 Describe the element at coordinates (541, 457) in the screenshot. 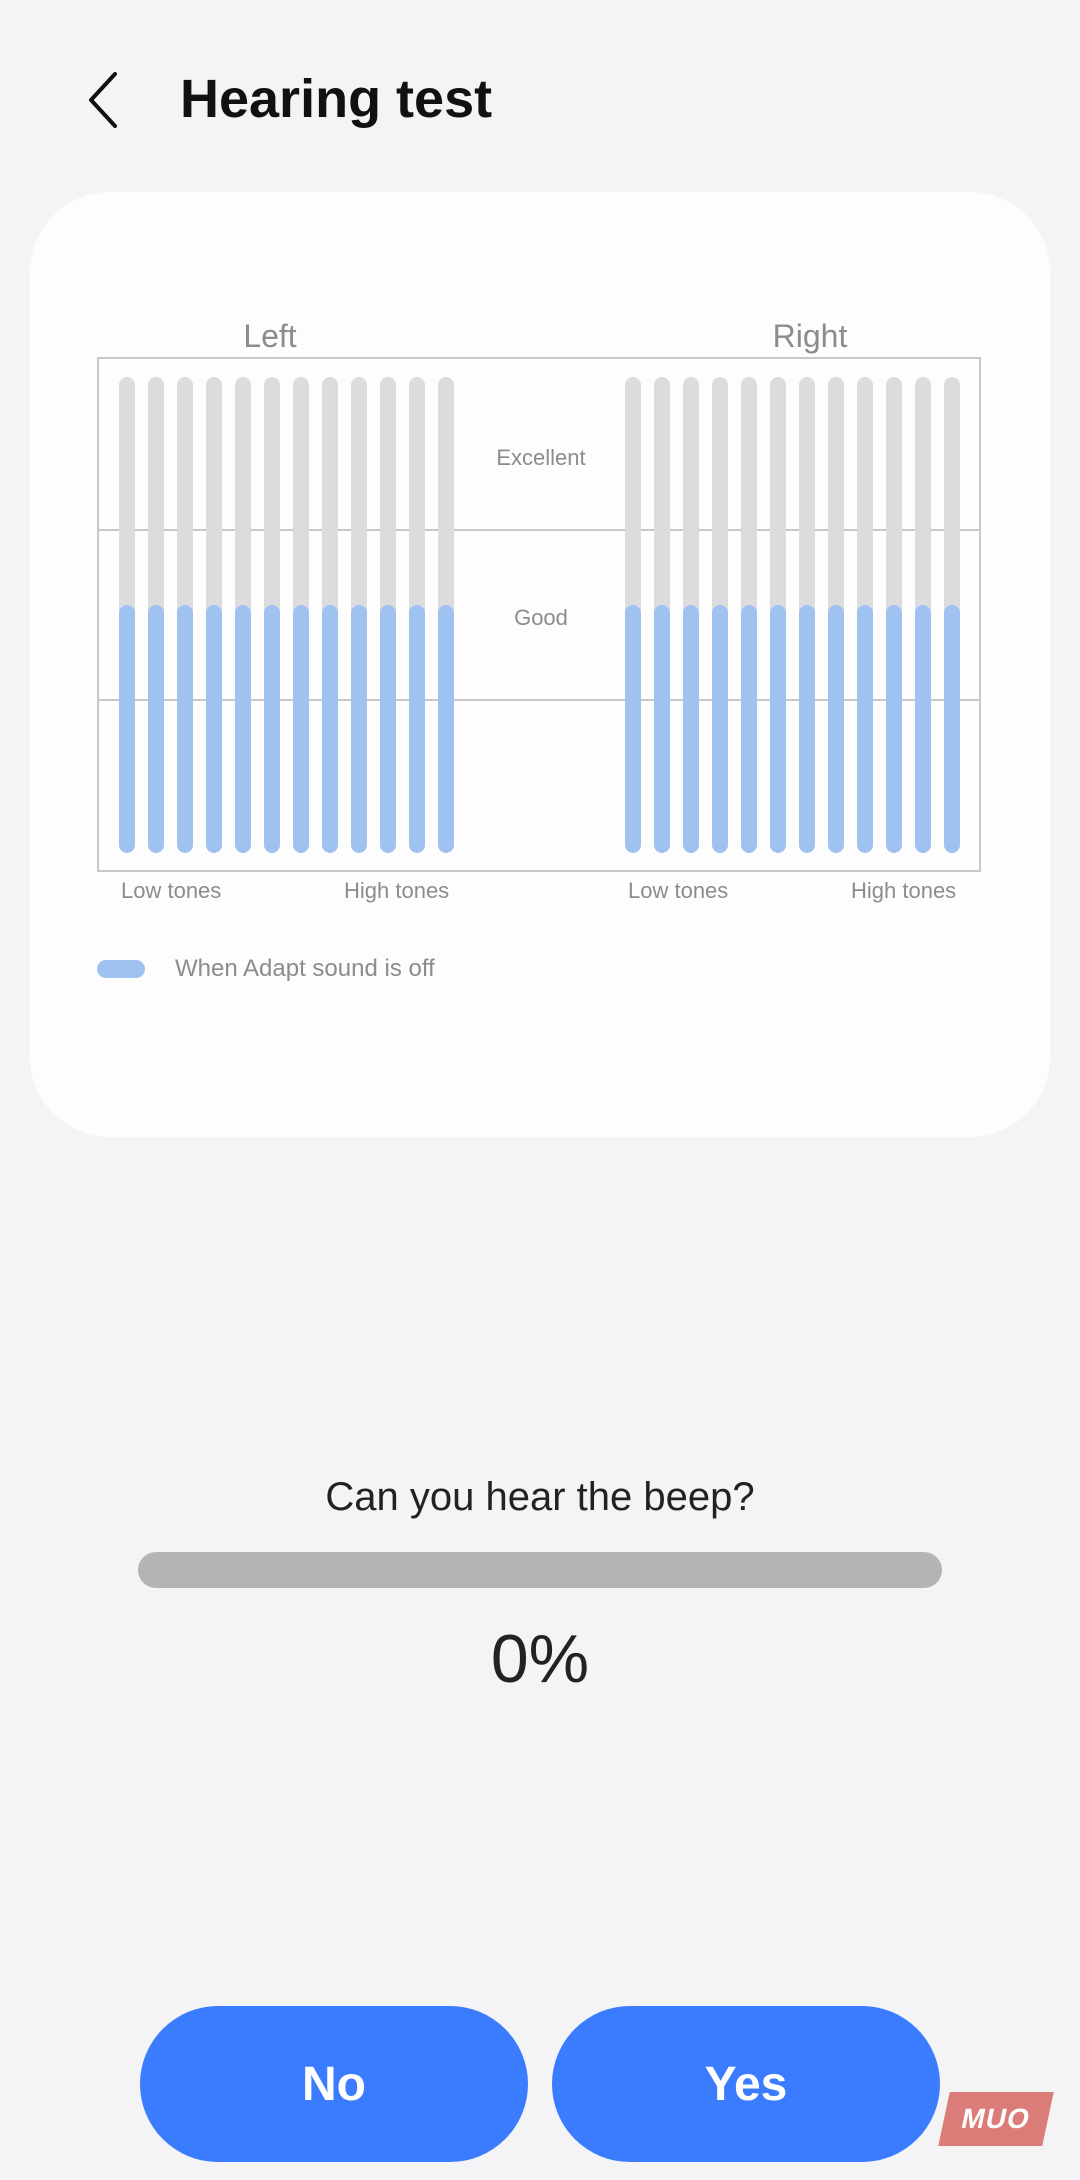

I see `level-label-excellent: Excellent` at that location.